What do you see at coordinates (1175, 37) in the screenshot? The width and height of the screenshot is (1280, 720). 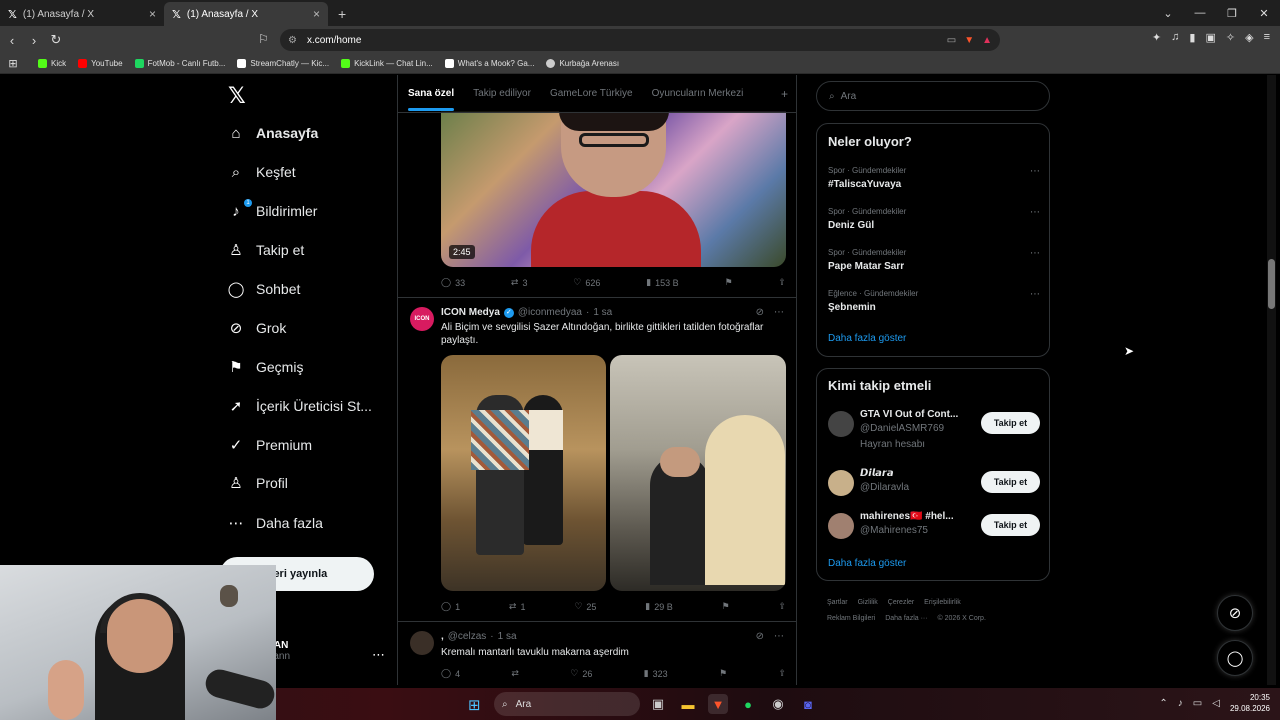 I see `music-icon: ♫` at bounding box center [1175, 37].